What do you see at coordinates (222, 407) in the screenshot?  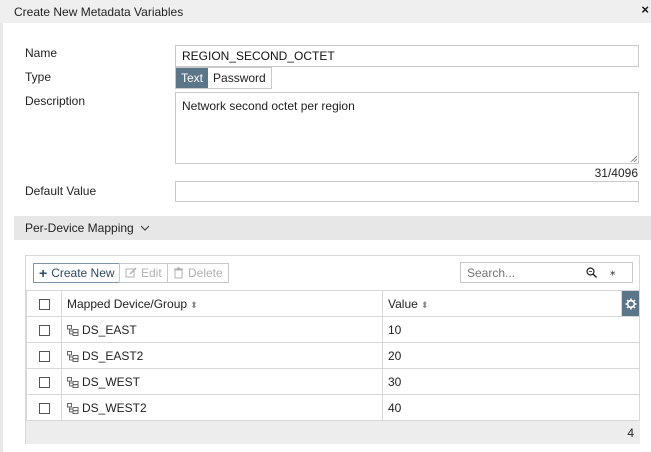 I see `device-cell: DS_WEST2` at bounding box center [222, 407].